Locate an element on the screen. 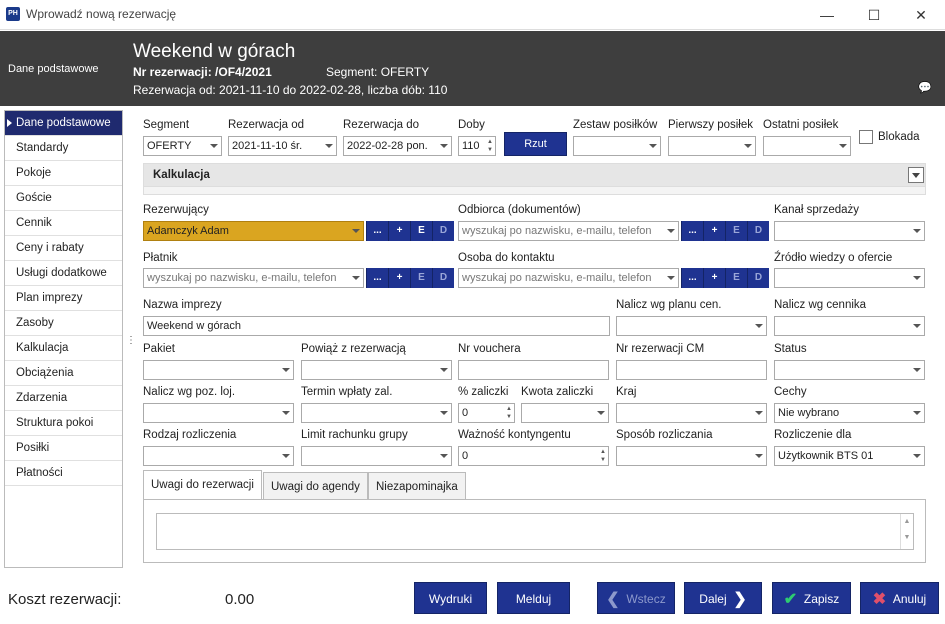 The width and height of the screenshot is (945, 624). sidebar-item-standardy: Standardy is located at coordinates (63, 148).